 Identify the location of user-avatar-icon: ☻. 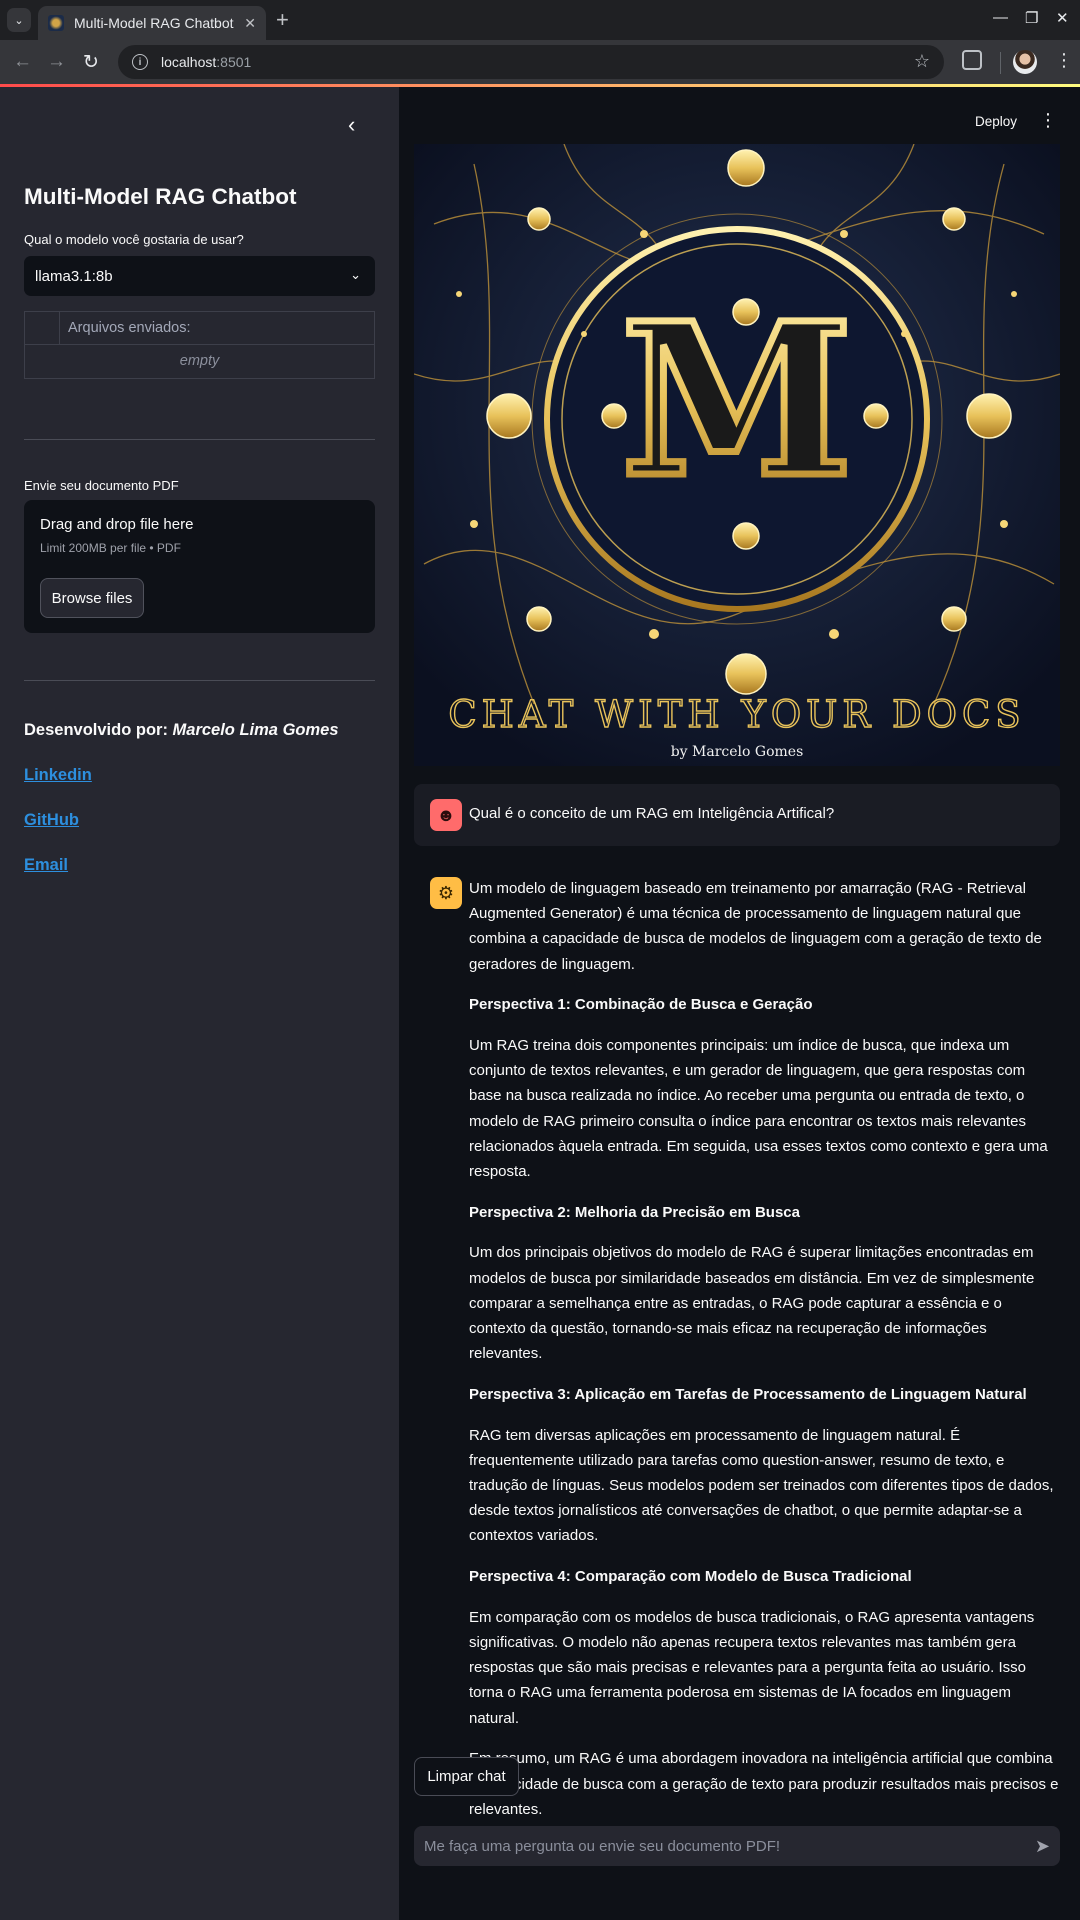
(446, 815).